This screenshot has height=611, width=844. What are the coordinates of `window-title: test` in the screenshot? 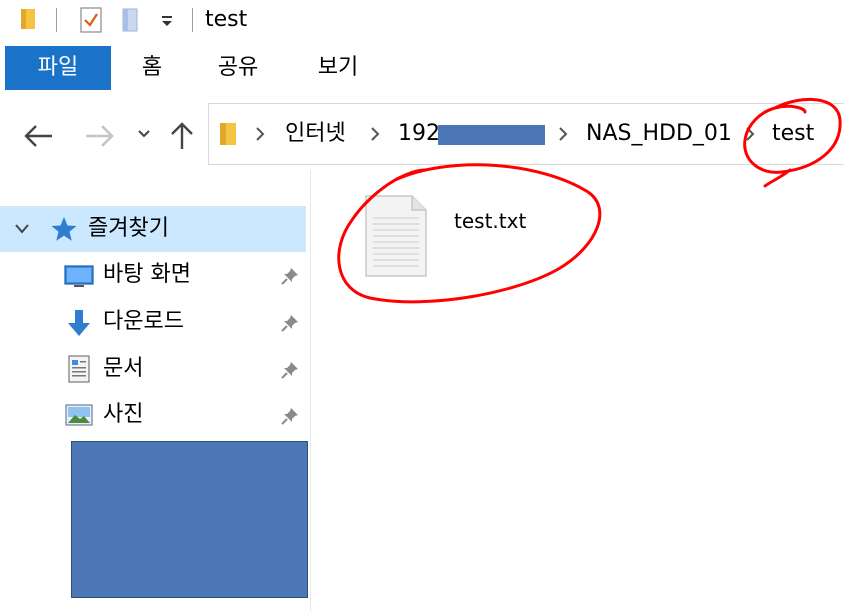 It's located at (226, 19).